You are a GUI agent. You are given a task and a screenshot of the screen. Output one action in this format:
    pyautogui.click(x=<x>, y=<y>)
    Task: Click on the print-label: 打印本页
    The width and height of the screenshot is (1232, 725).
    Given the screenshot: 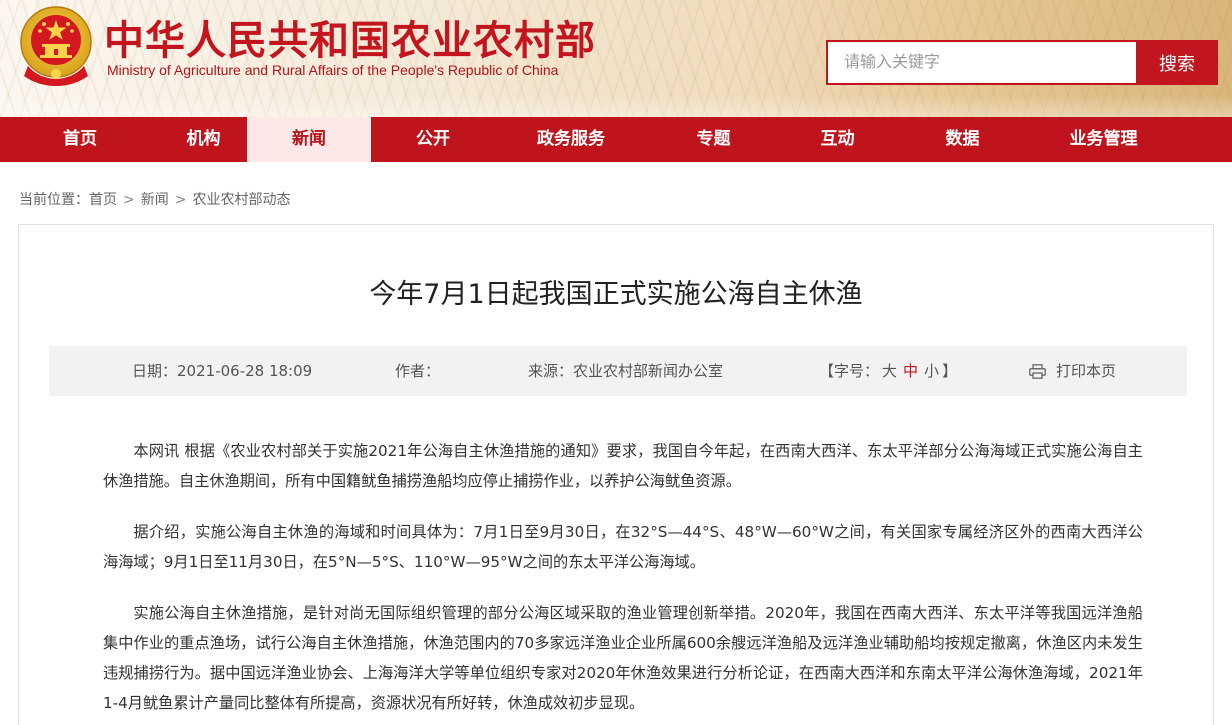 What is the action you would take?
    pyautogui.click(x=1086, y=371)
    